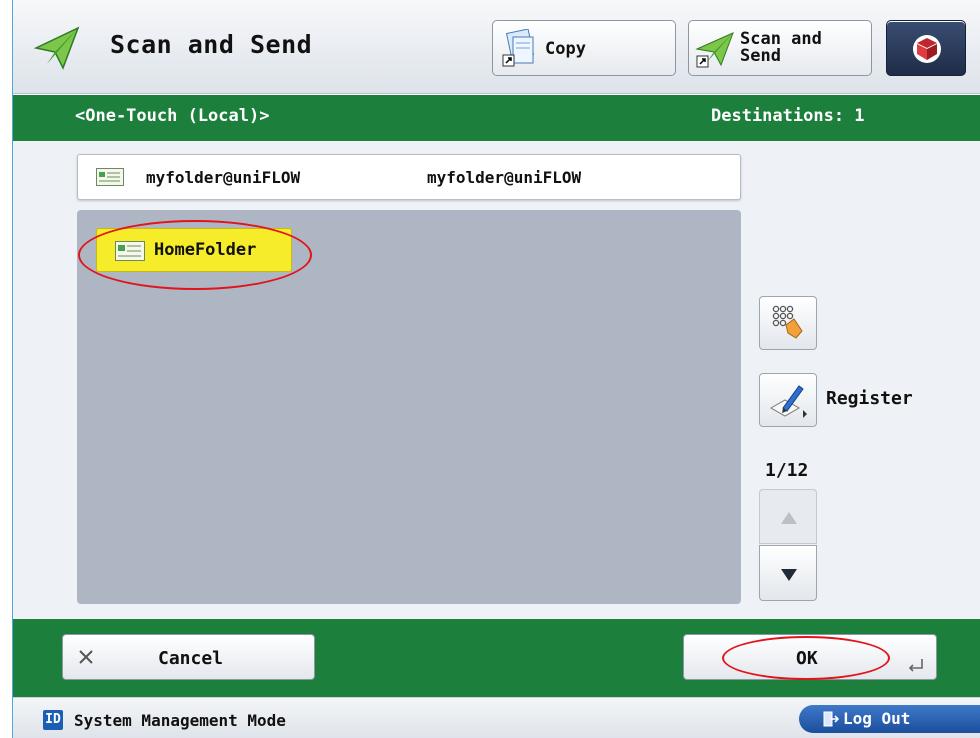  What do you see at coordinates (831, 721) in the screenshot?
I see `log-out-icon` at bounding box center [831, 721].